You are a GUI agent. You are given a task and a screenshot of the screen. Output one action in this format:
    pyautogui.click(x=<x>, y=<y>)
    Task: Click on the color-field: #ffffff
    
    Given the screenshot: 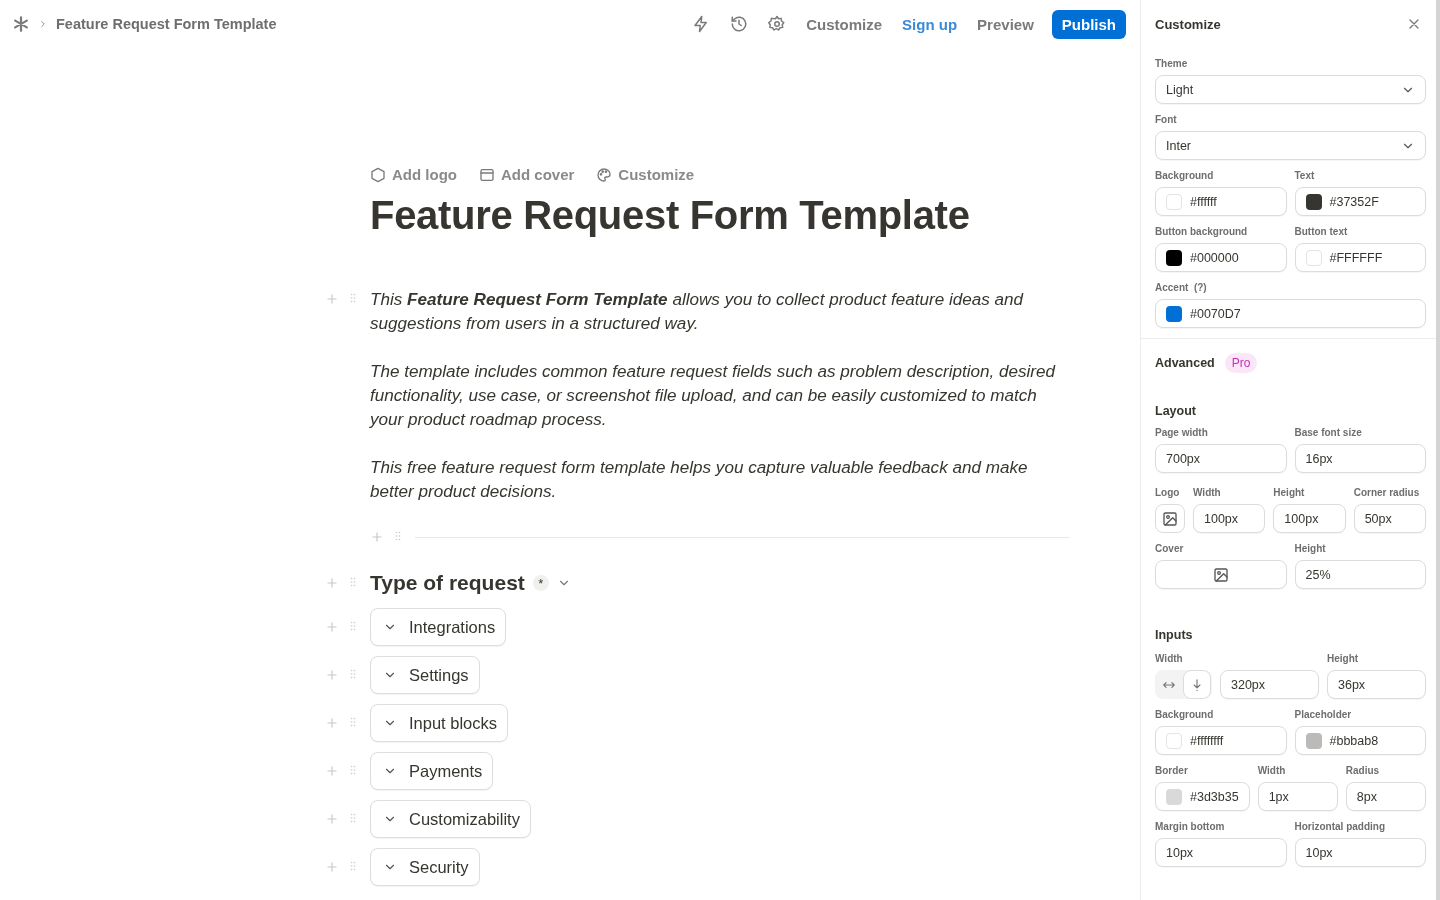 What is the action you would take?
    pyautogui.click(x=1221, y=201)
    